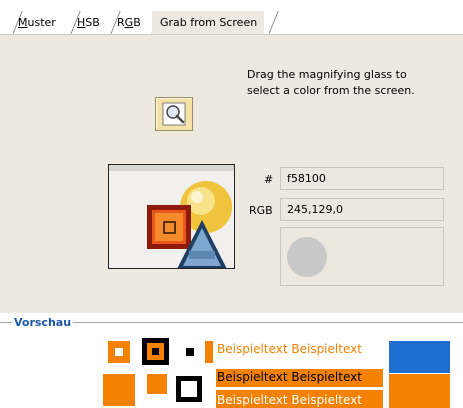 The image size is (463, 408). I want to click on tab-rgb-label-pre: R, so click(121, 22).